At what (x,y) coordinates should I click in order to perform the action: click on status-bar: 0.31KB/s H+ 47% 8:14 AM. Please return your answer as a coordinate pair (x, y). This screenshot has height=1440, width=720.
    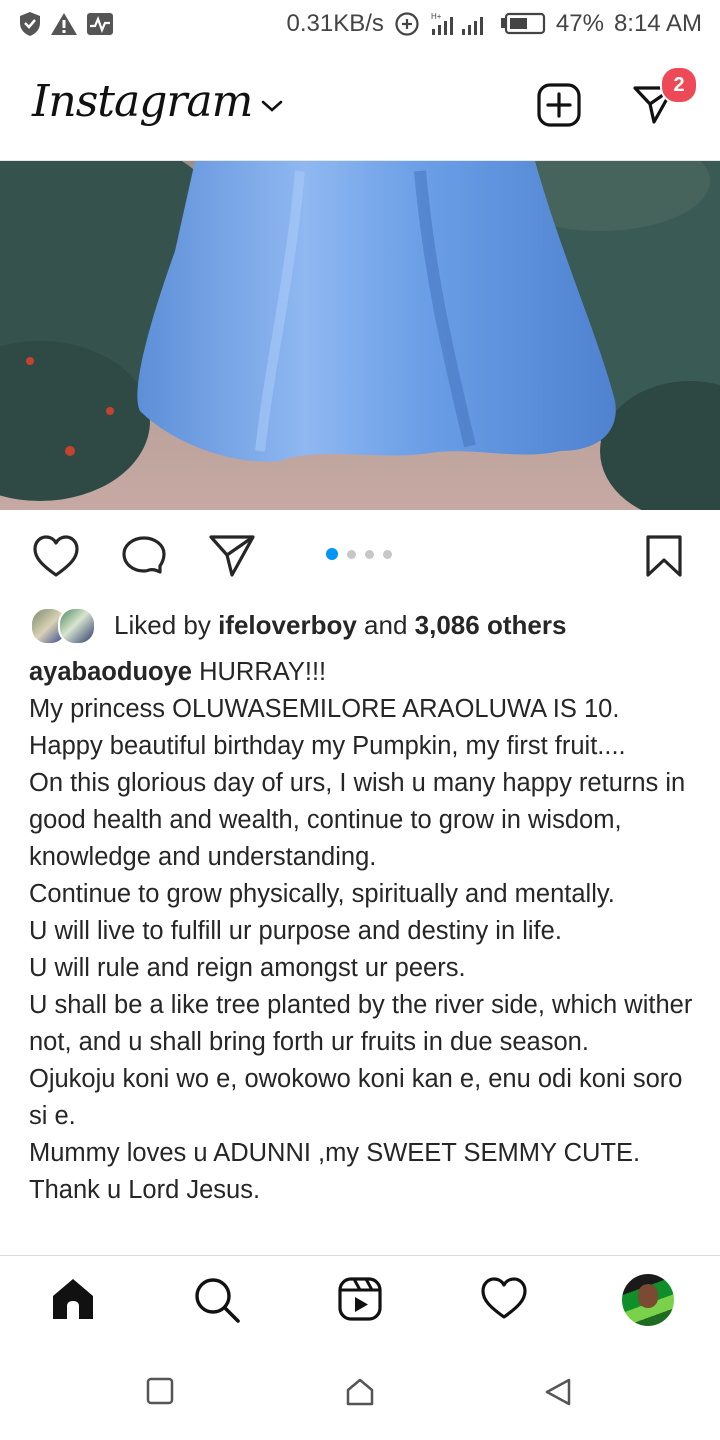
    Looking at the image, I should click on (360, 25).